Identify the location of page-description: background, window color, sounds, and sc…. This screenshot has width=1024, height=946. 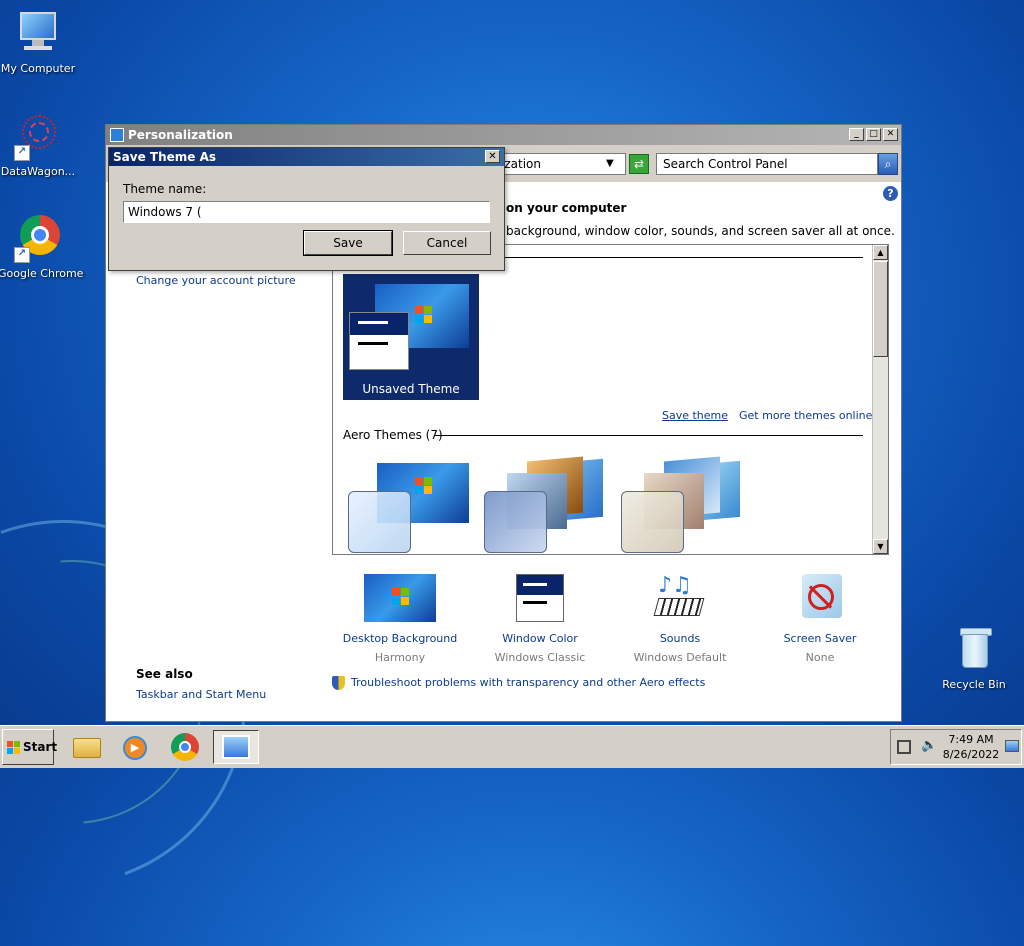
(700, 231).